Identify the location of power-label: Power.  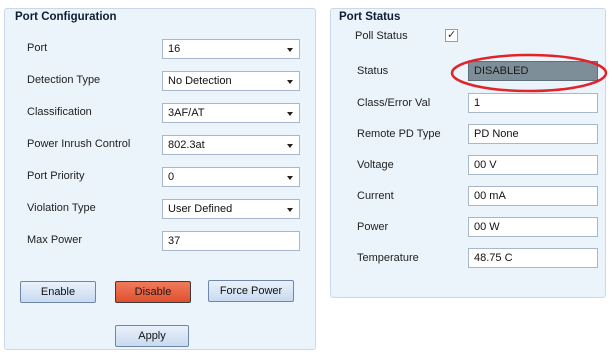
(373, 227).